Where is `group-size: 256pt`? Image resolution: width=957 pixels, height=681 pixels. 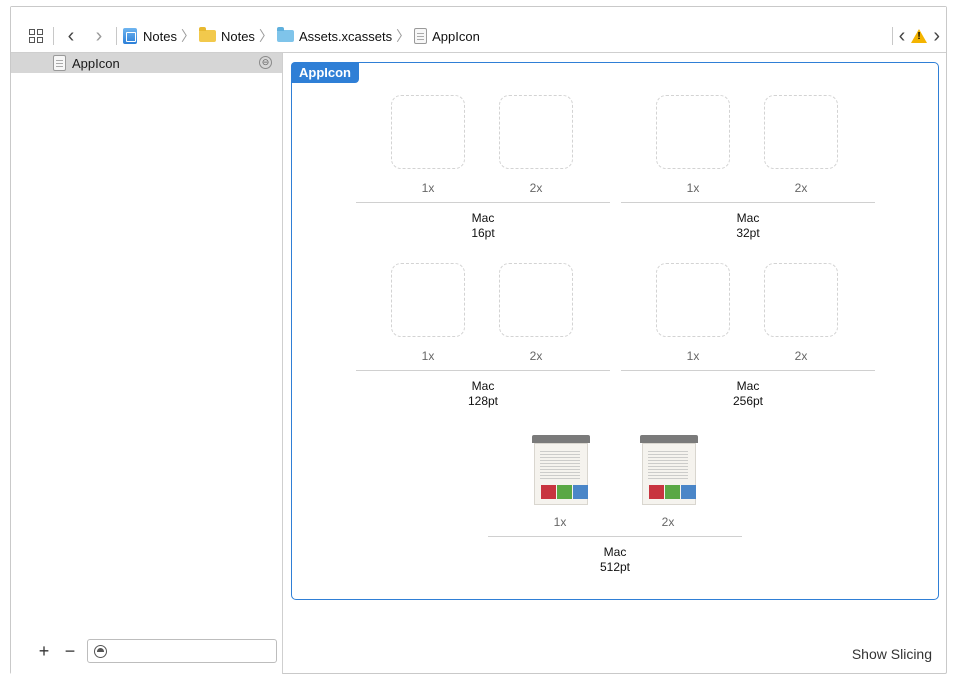
group-size: 256pt is located at coordinates (748, 401).